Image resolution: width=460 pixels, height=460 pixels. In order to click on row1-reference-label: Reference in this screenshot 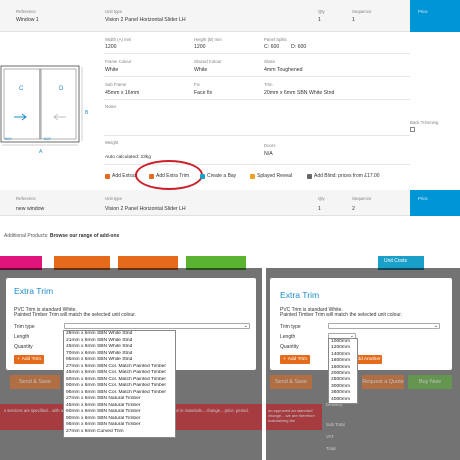, I will do `click(26, 11)`.